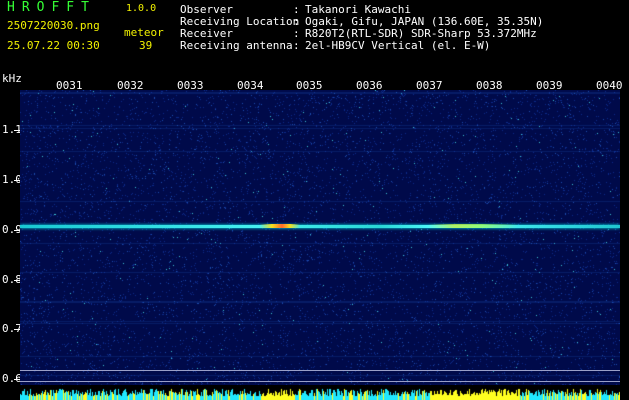 The width and height of the screenshot is (629, 400). What do you see at coordinates (141, 8) in the screenshot?
I see `app-version: 1.0.0` at bounding box center [141, 8].